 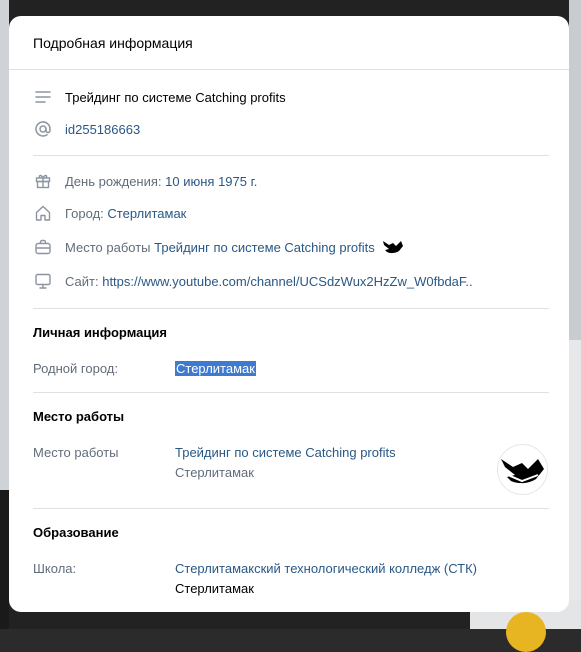 I want to click on screen-name-row: id255186663, so click(x=86, y=129).